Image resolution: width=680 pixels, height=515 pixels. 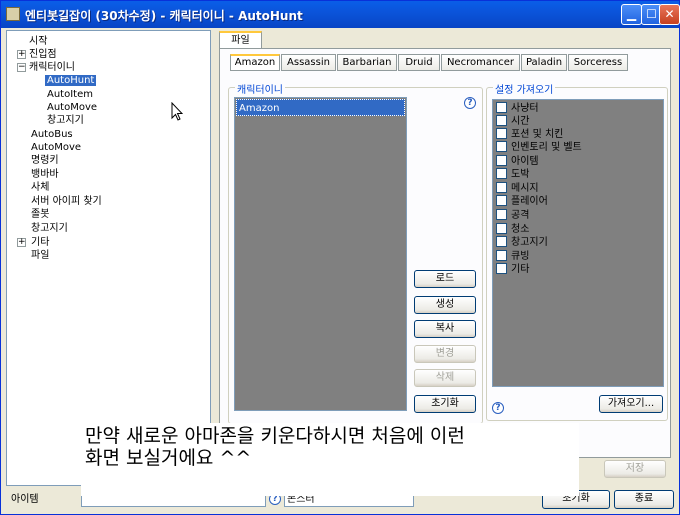 I want to click on tree-item-autoitem: AutoItem, so click(x=70, y=94).